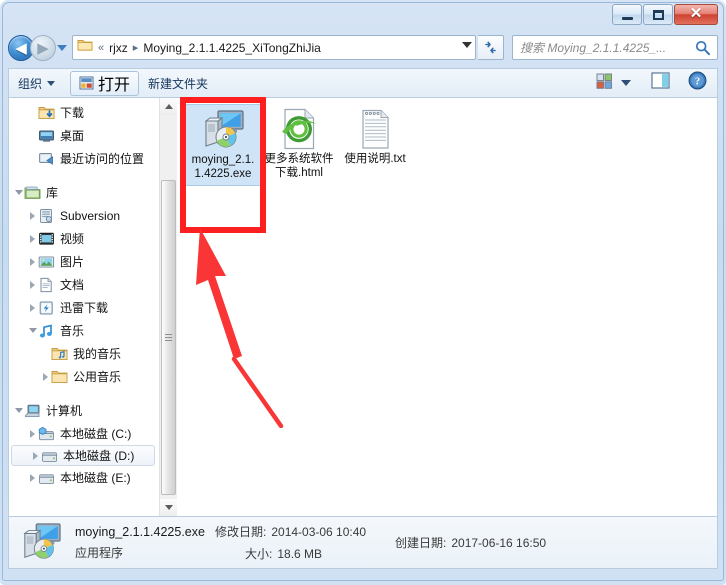  Describe the element at coordinates (140, 531) in the screenshot. I see `details-file-name: moying_2.1.1.4225.exe` at that location.